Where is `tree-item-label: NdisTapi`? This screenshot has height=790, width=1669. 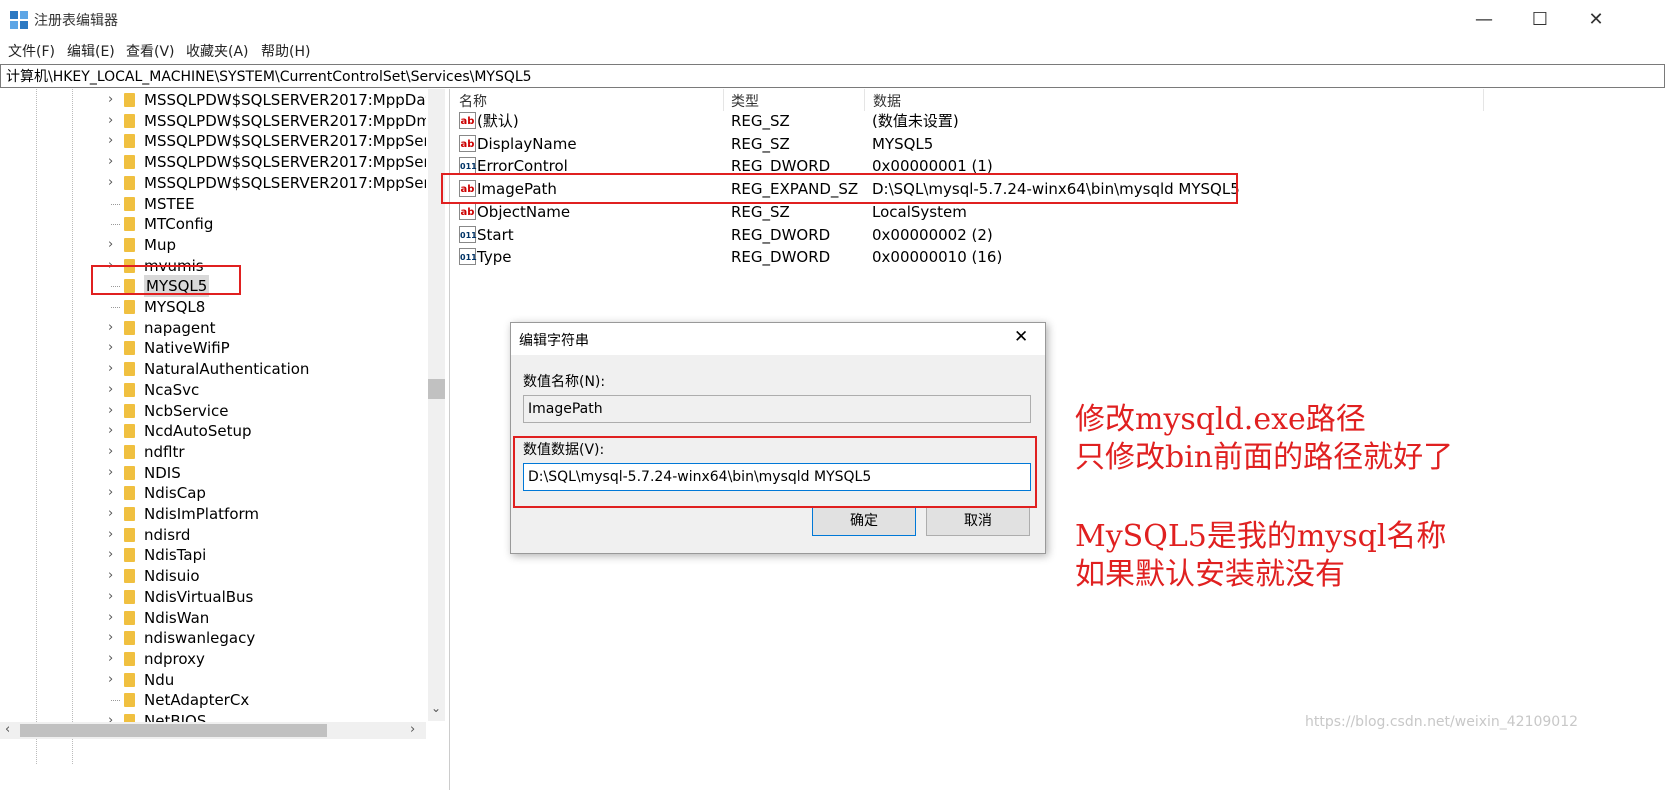 tree-item-label: NdisTapi is located at coordinates (175, 555).